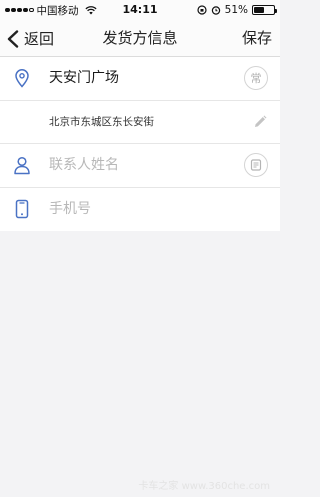 This screenshot has width=320, height=497. I want to click on status-right: 51%, so click(237, 10).